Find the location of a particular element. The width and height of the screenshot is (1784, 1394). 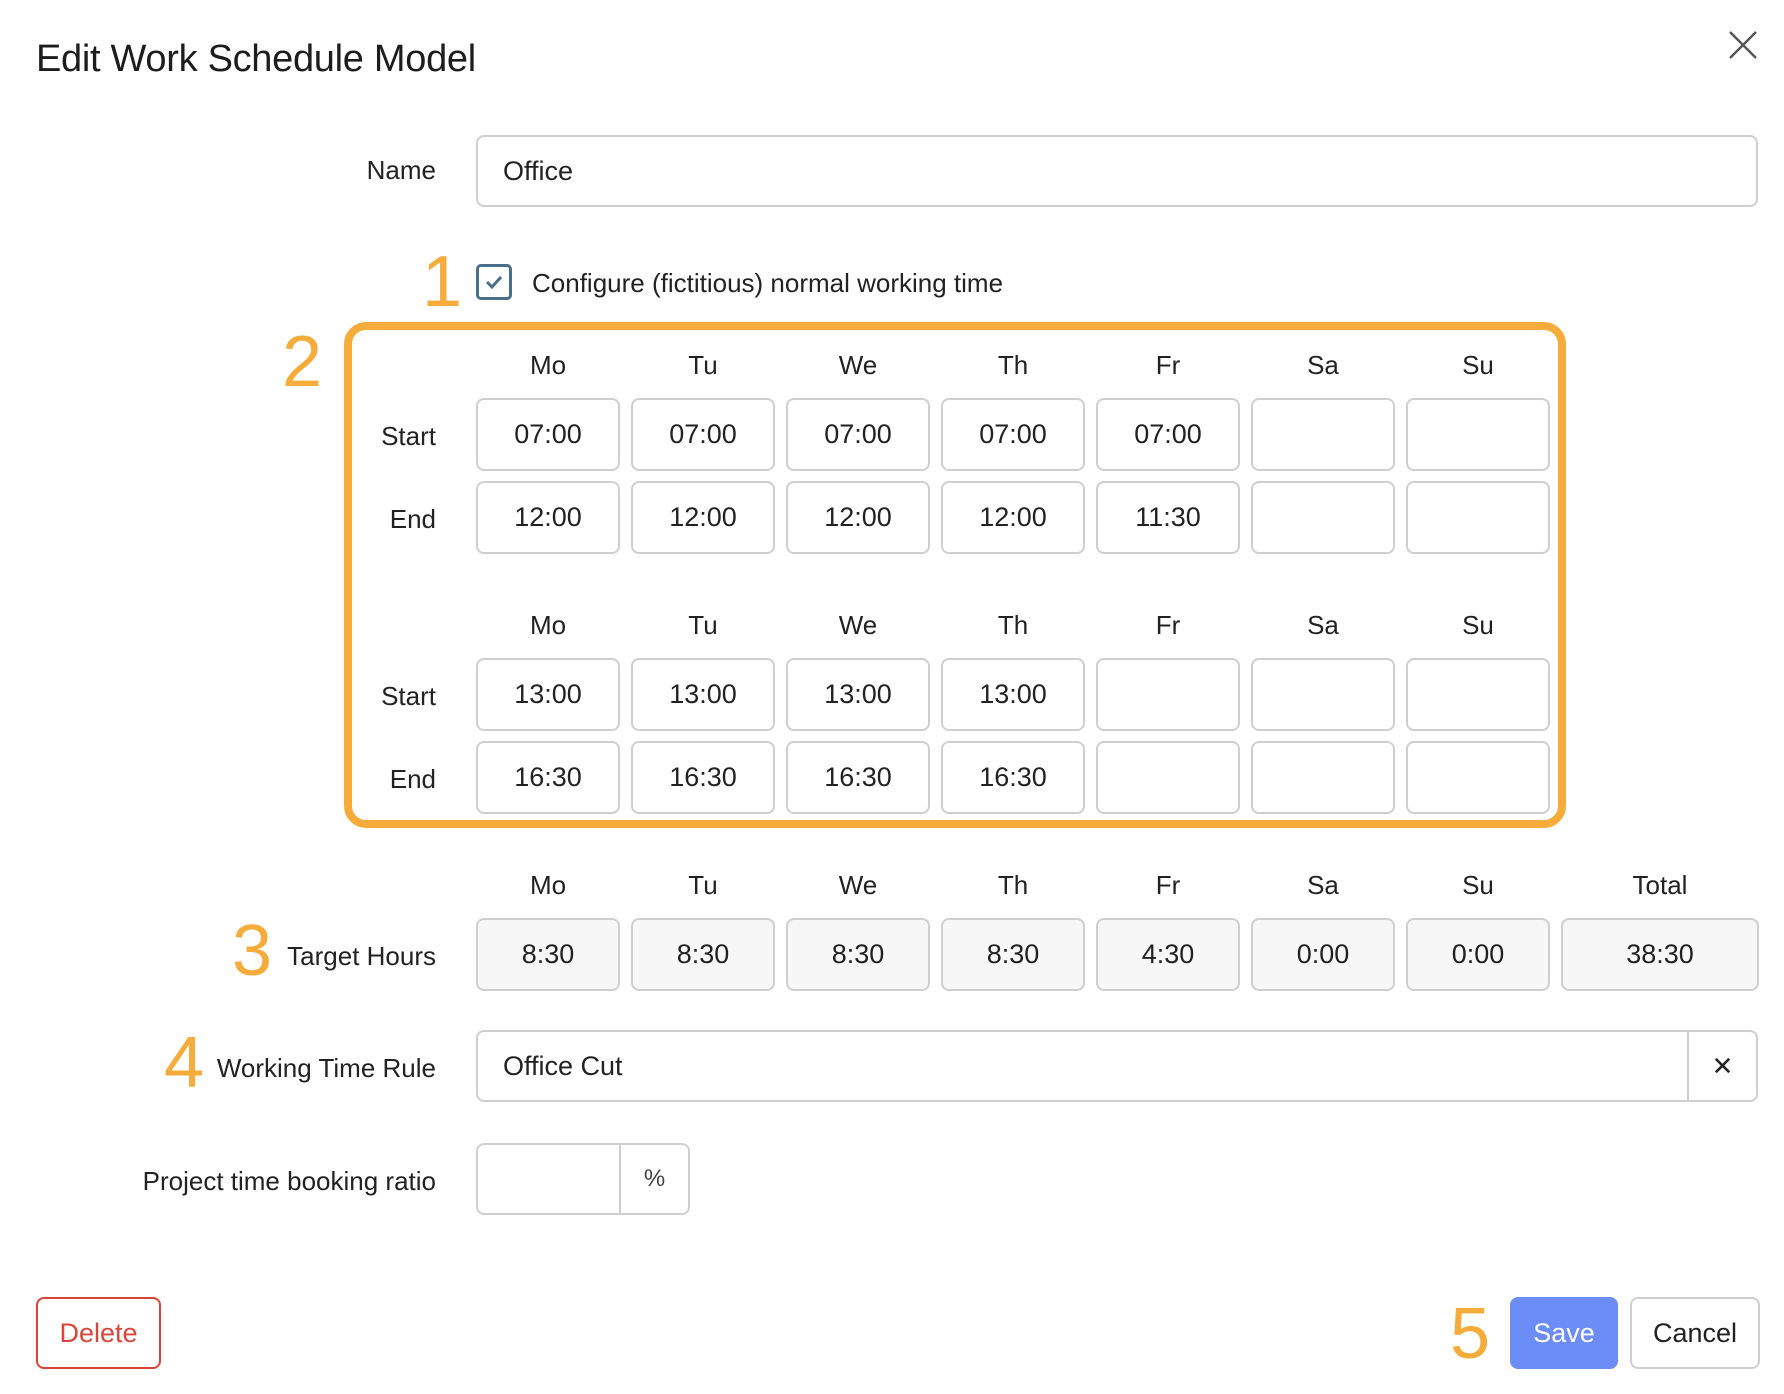

percent-unit: % is located at coordinates (654, 1178).